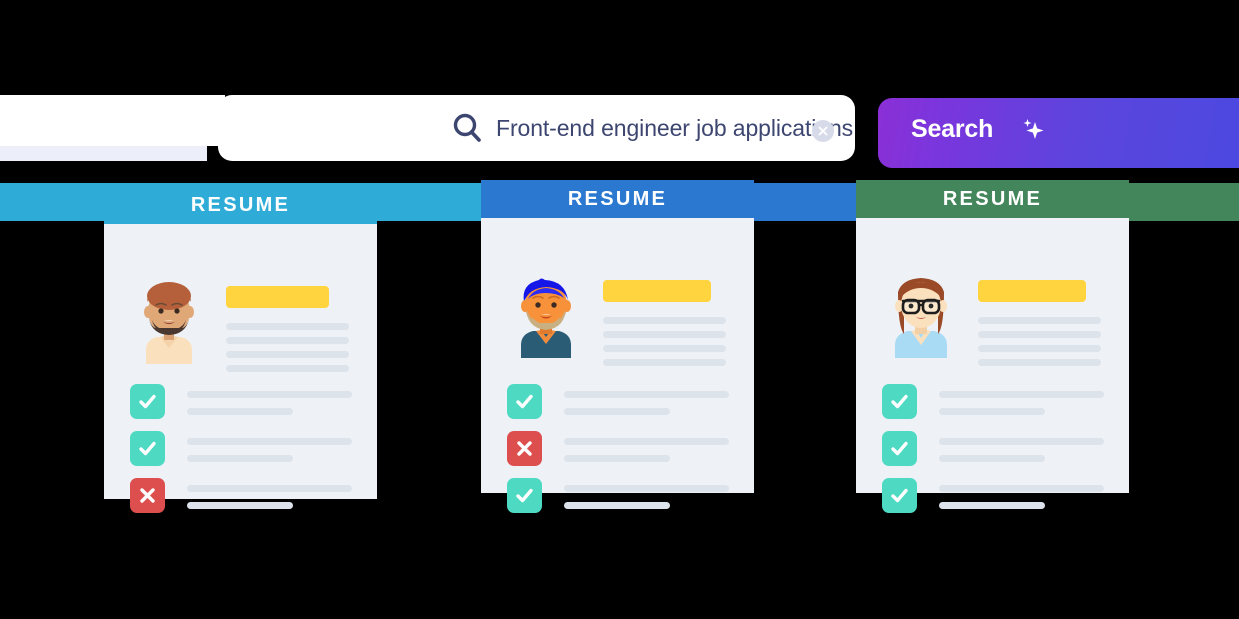 The image size is (1239, 619). Describe the element at coordinates (468, 128) in the screenshot. I see `search-icon` at that location.